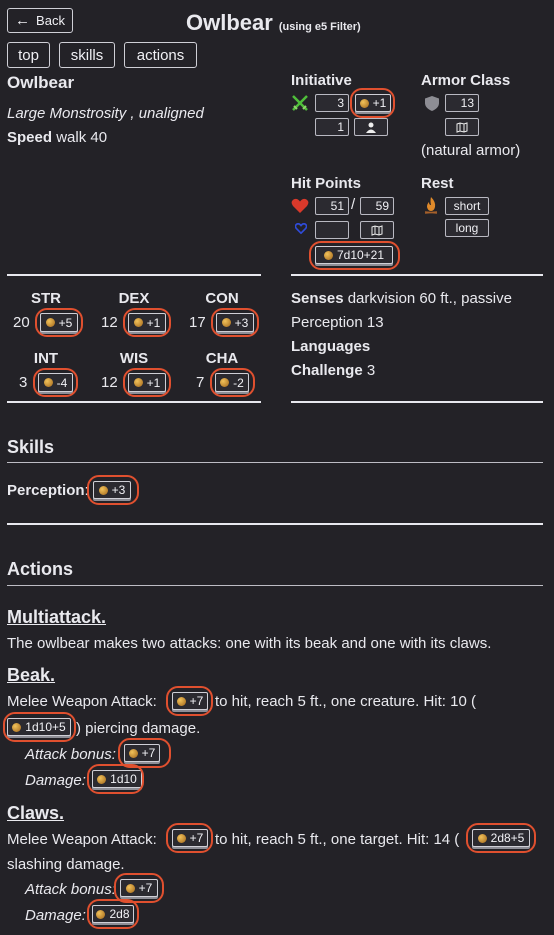 This screenshot has height=935, width=554. Describe the element at coordinates (109, 322) in the screenshot. I see `ability-score-dex: 12` at that location.